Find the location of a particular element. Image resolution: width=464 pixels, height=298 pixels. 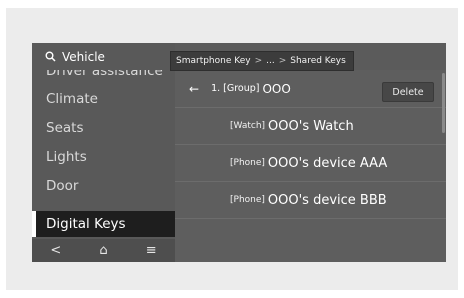

sidebar-header: Vehicle is located at coordinates (103, 56).